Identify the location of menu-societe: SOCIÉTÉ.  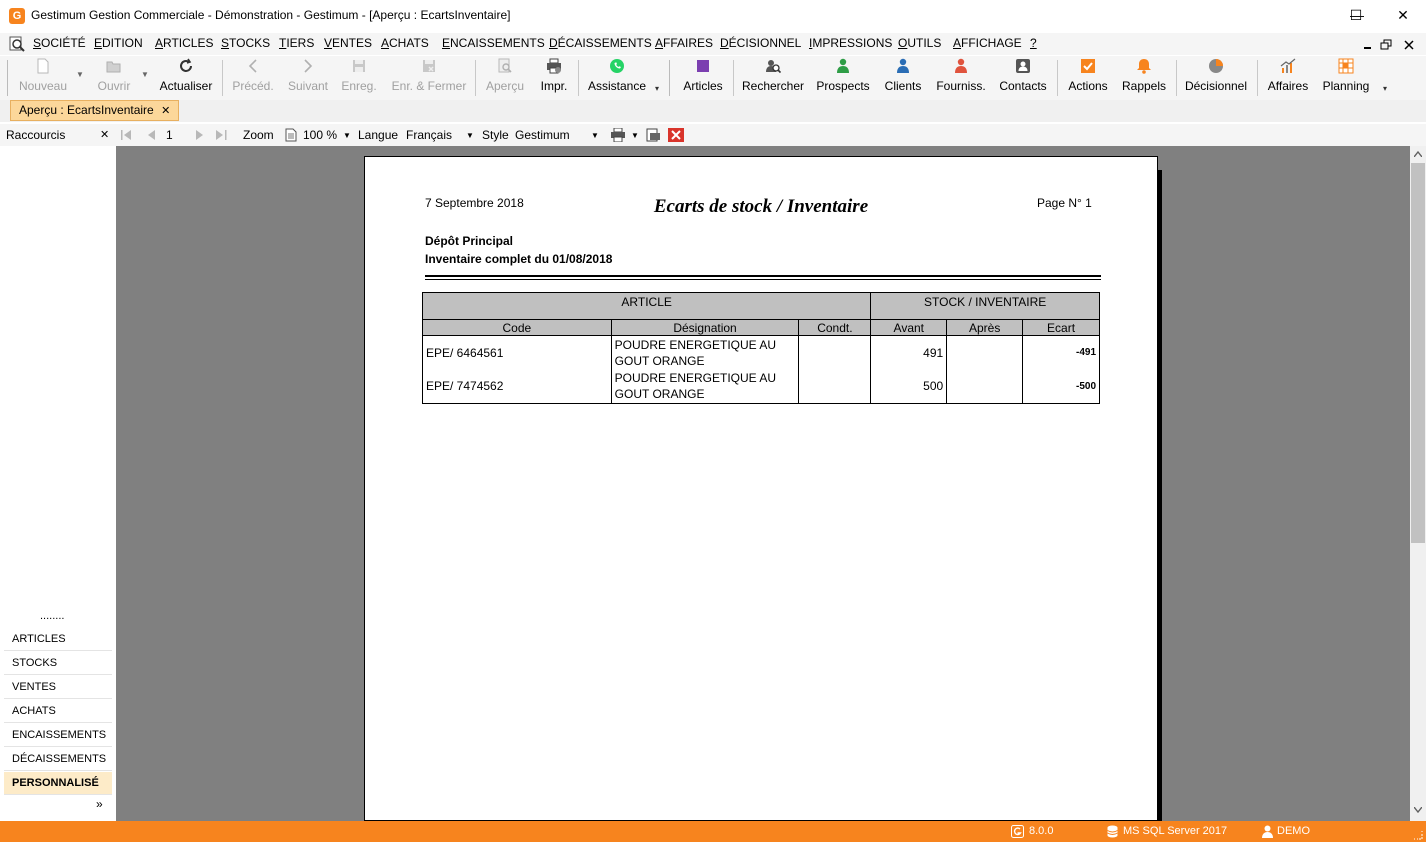
(59, 43).